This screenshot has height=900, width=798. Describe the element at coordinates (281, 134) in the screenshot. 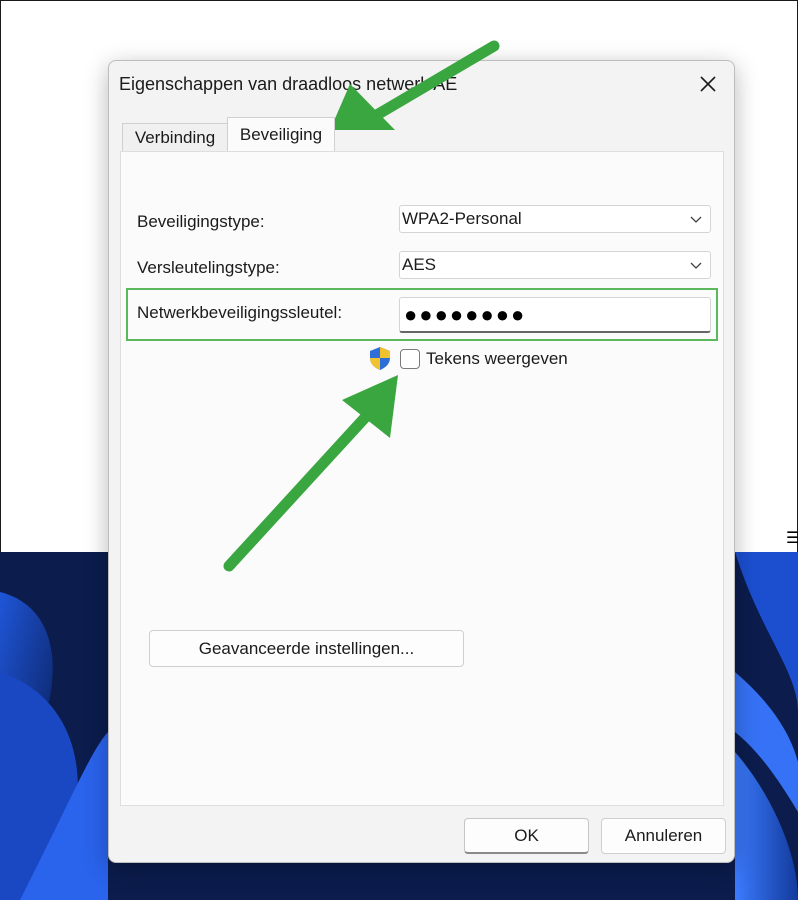

I see `tab-beveiliging: Beveiliging` at that location.